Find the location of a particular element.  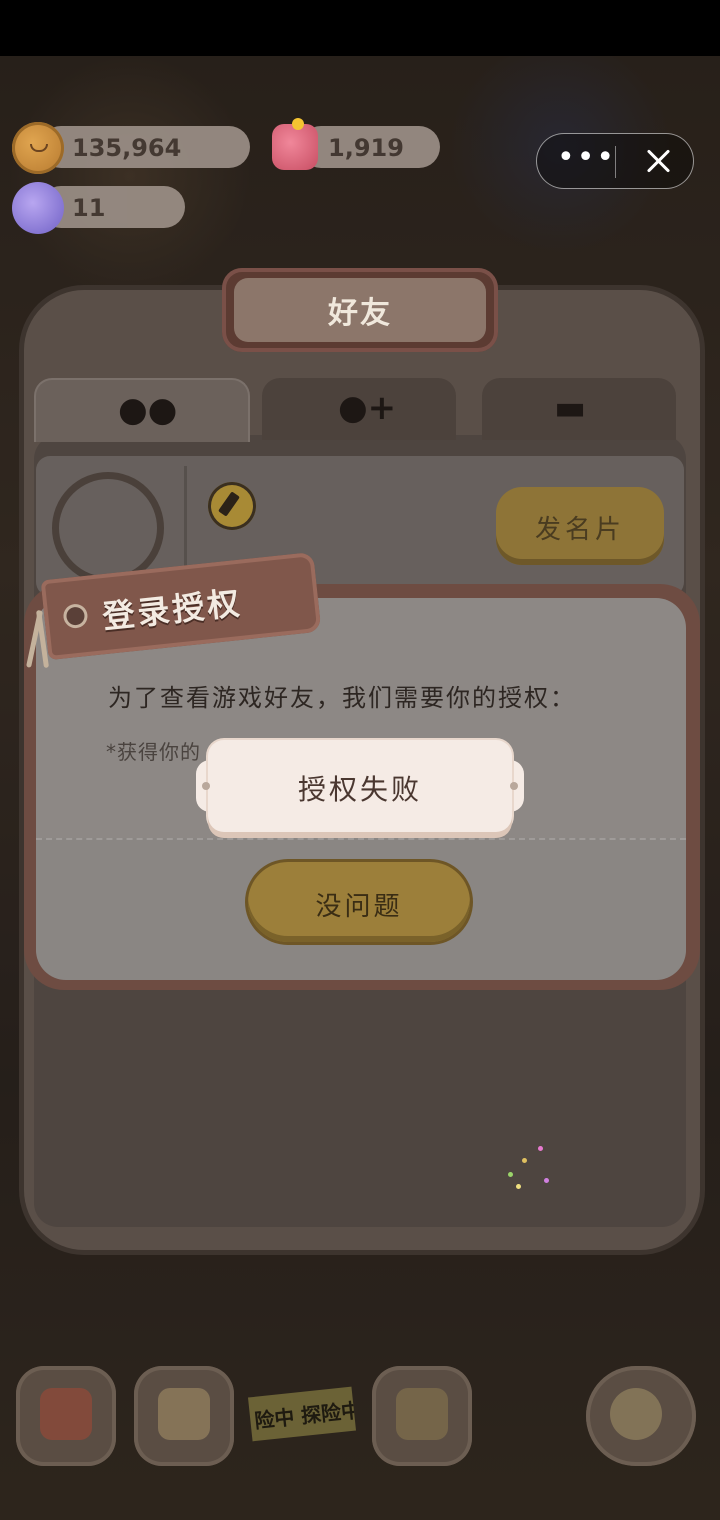

dock-house-button is located at coordinates (66, 1416).